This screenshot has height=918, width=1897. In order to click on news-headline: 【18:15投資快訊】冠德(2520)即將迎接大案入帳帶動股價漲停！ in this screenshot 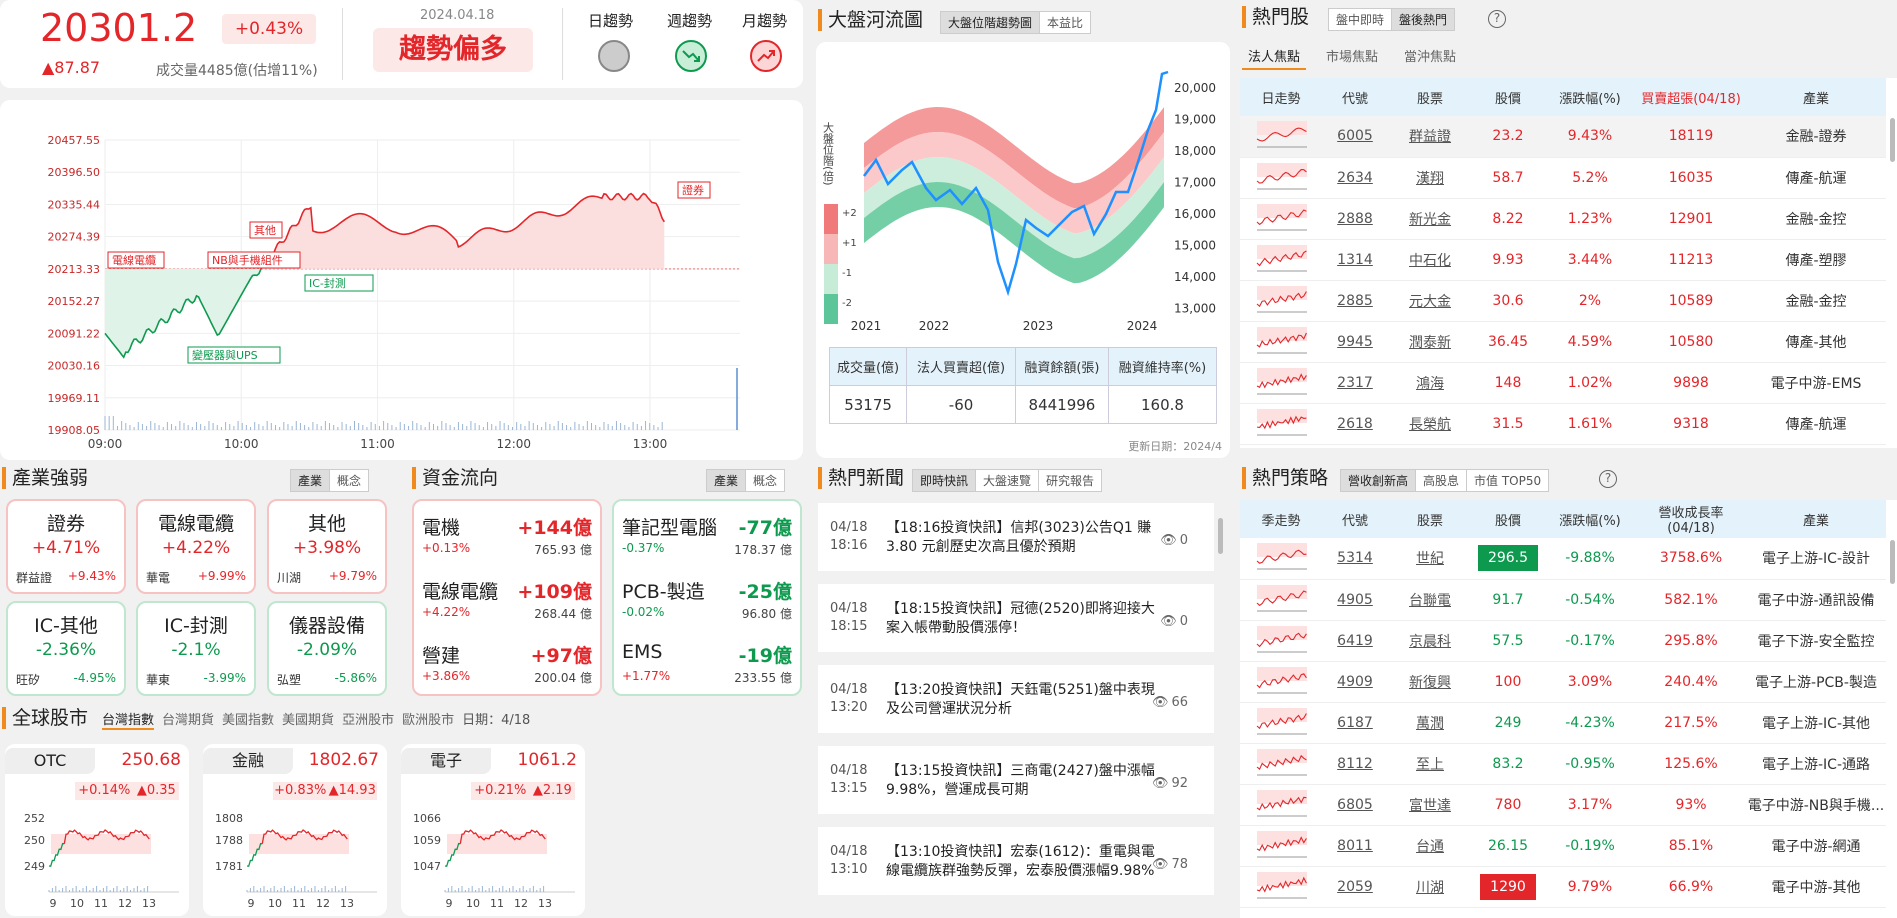, I will do `click(1022, 619)`.